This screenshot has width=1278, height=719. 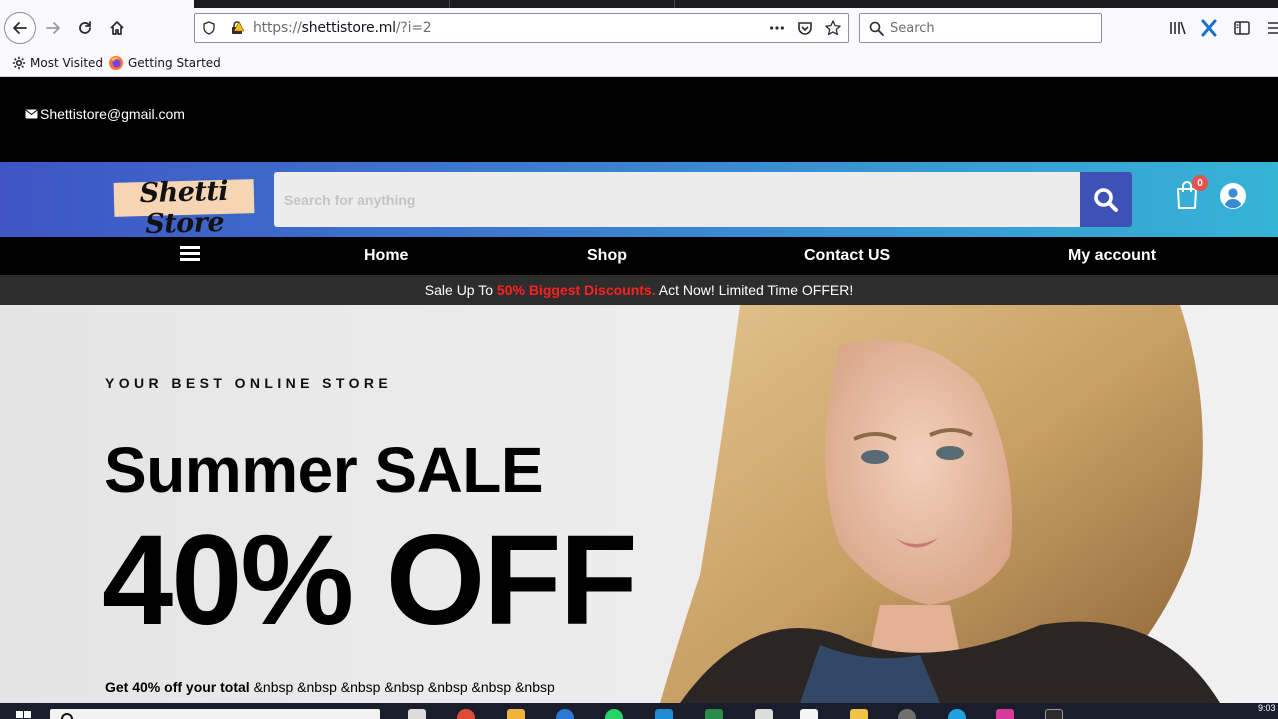 I want to click on pocket-icon, so click(x=805, y=28).